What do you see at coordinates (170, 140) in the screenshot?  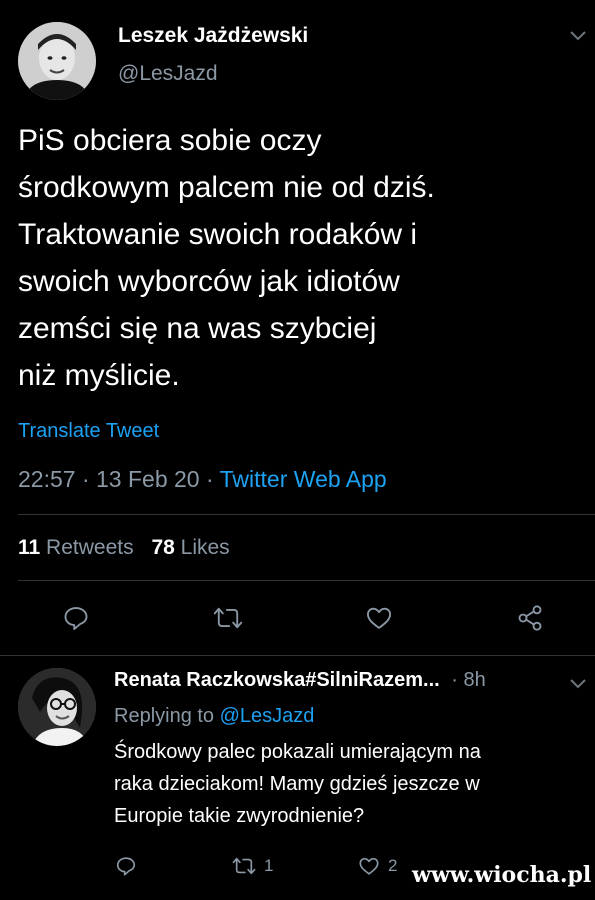 I see `tweet-text-line: PiS obciera sobie oczy` at bounding box center [170, 140].